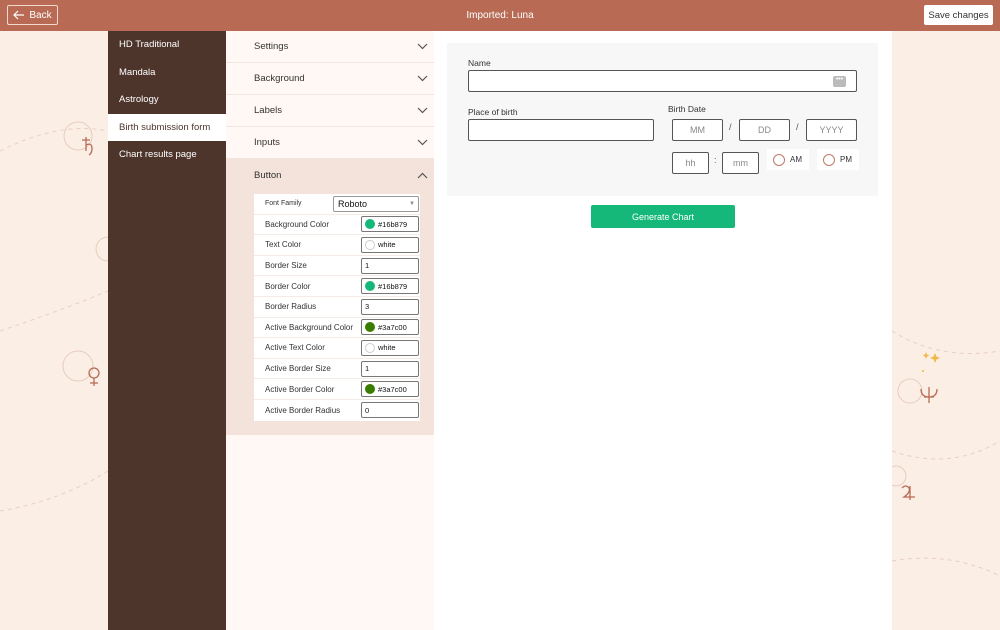 The width and height of the screenshot is (1000, 630). I want to click on year-input: YYYY, so click(831, 130).